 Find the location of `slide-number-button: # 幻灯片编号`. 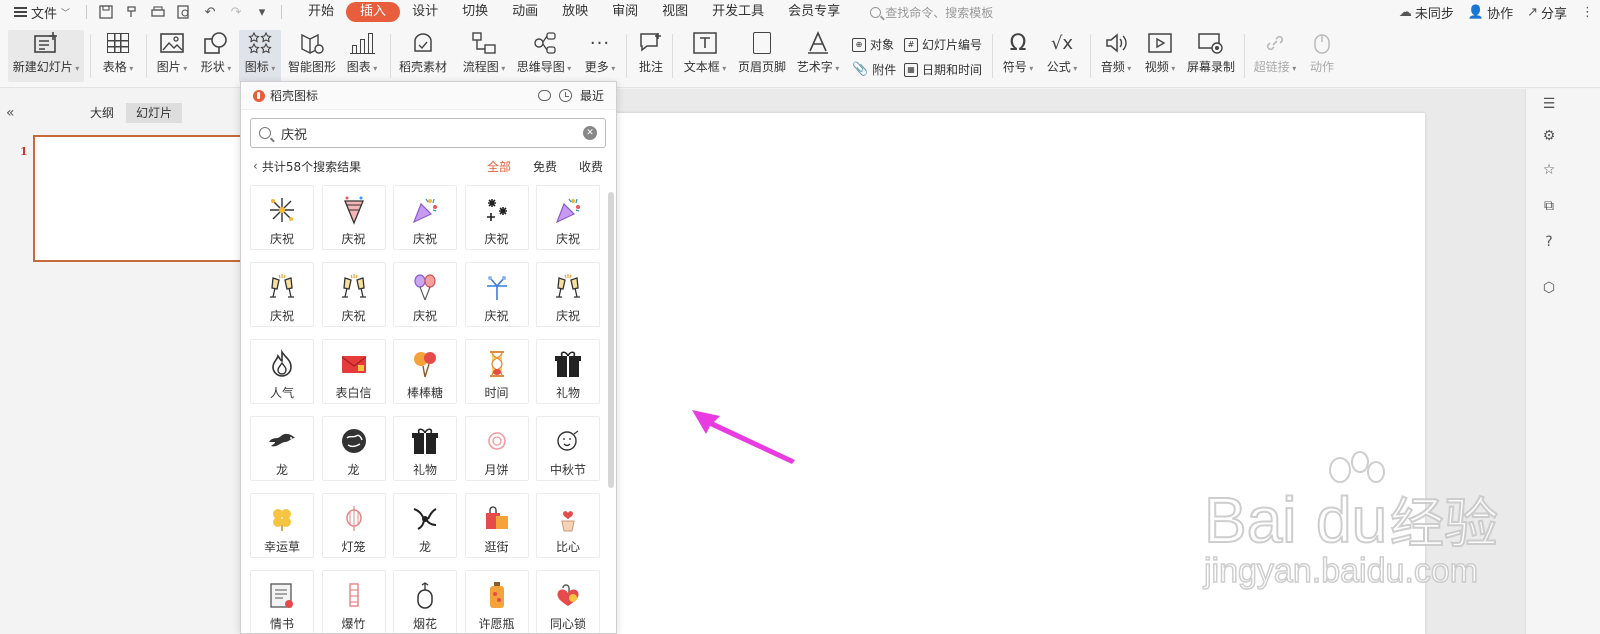

slide-number-button: # 幻灯片编号 is located at coordinates (943, 44).